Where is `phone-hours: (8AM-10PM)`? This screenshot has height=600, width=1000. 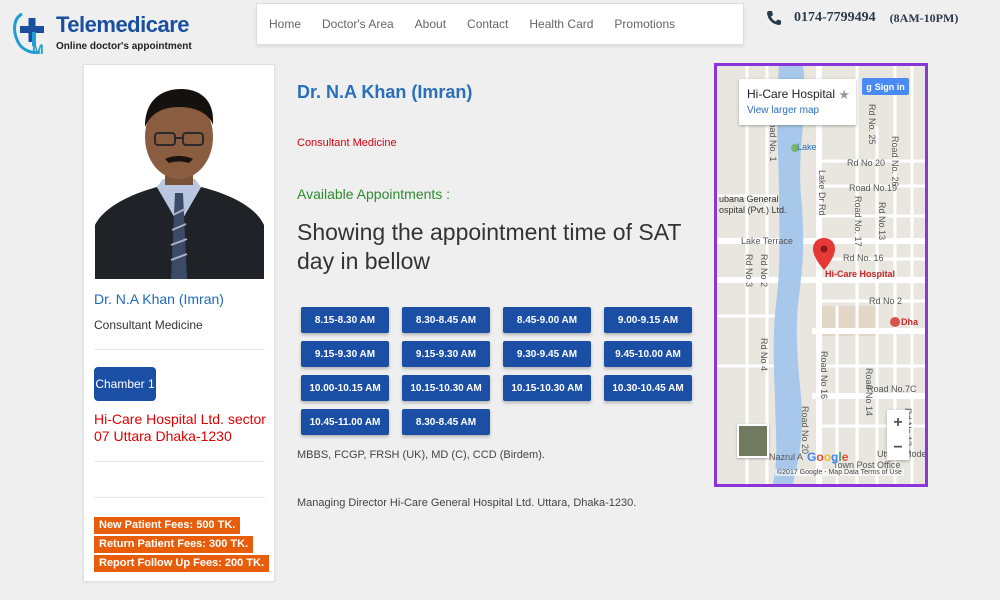
phone-hours: (8AM-10PM) is located at coordinates (924, 17).